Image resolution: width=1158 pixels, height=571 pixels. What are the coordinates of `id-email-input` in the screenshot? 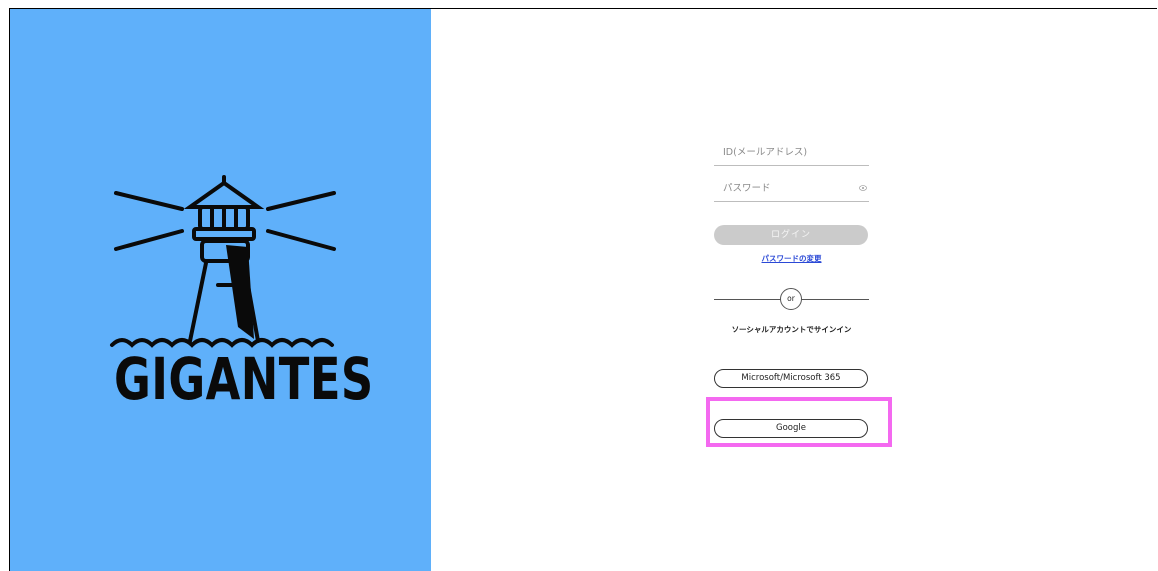 It's located at (791, 152).